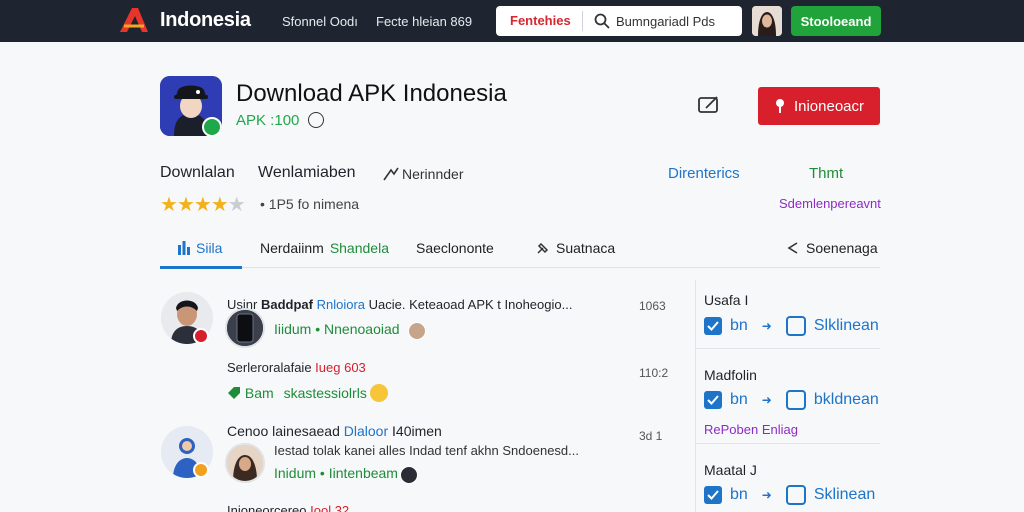 This screenshot has height=512, width=1024. I want to click on reaction-text: skastessiolrls, so click(325, 393).